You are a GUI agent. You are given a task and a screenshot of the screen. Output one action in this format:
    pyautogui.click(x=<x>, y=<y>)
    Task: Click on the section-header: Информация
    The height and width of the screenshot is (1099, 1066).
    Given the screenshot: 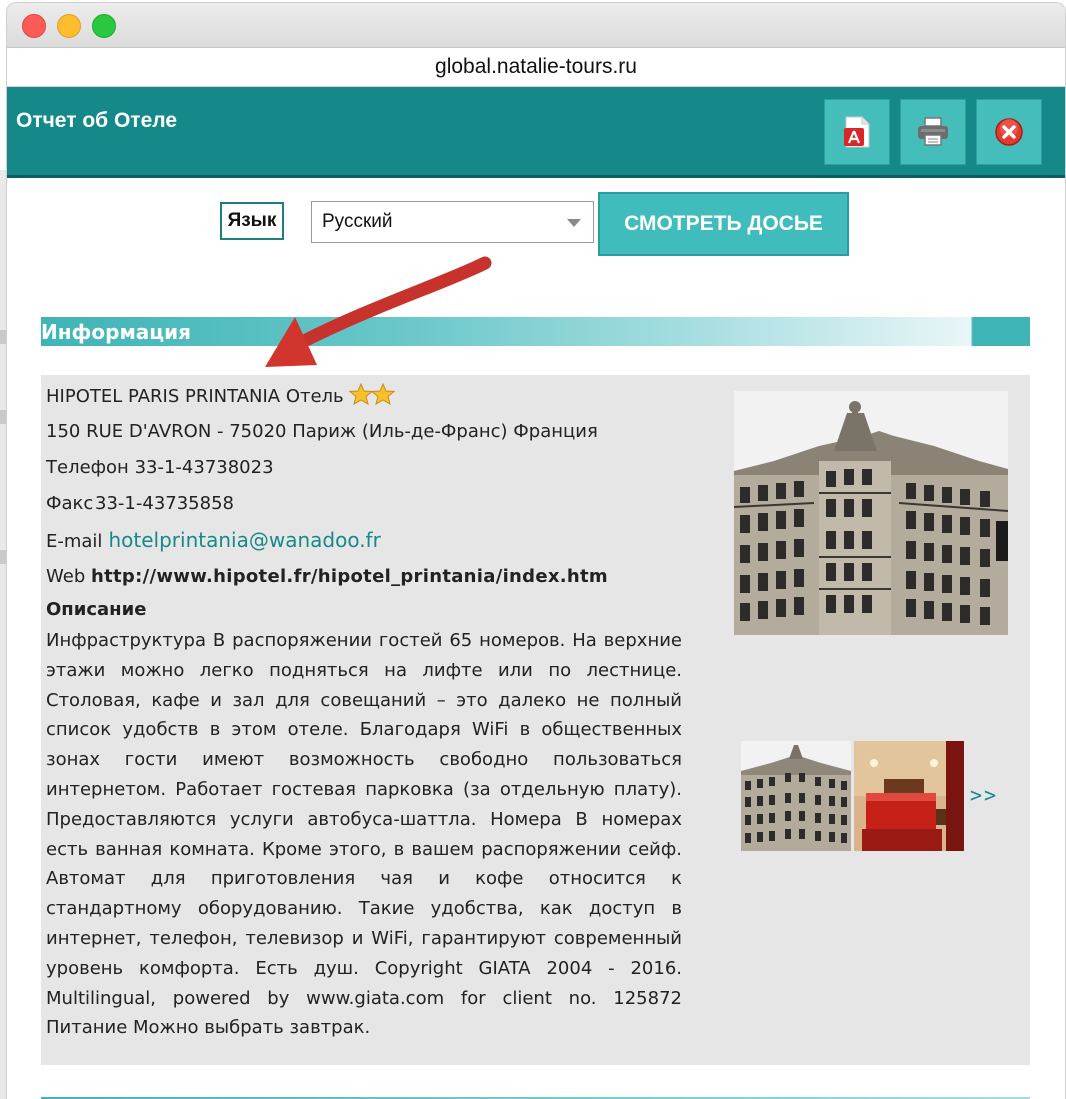 What is the action you would take?
    pyautogui.click(x=535, y=331)
    